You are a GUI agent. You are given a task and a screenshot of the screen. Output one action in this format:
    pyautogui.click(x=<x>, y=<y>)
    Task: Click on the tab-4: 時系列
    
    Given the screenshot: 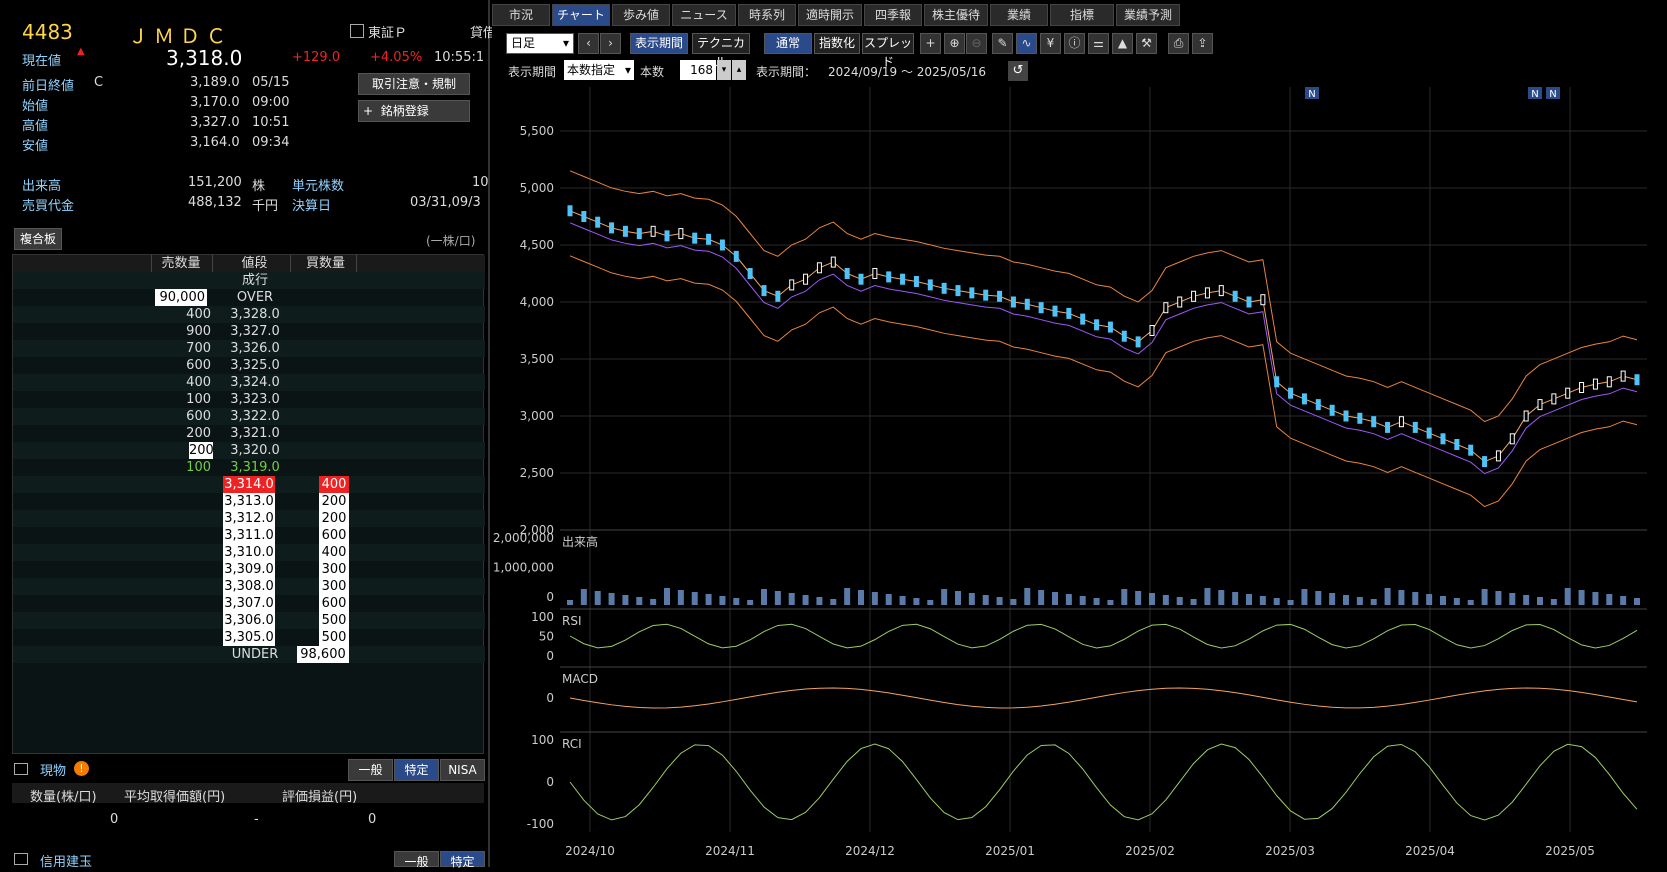 What is the action you would take?
    pyautogui.click(x=767, y=15)
    